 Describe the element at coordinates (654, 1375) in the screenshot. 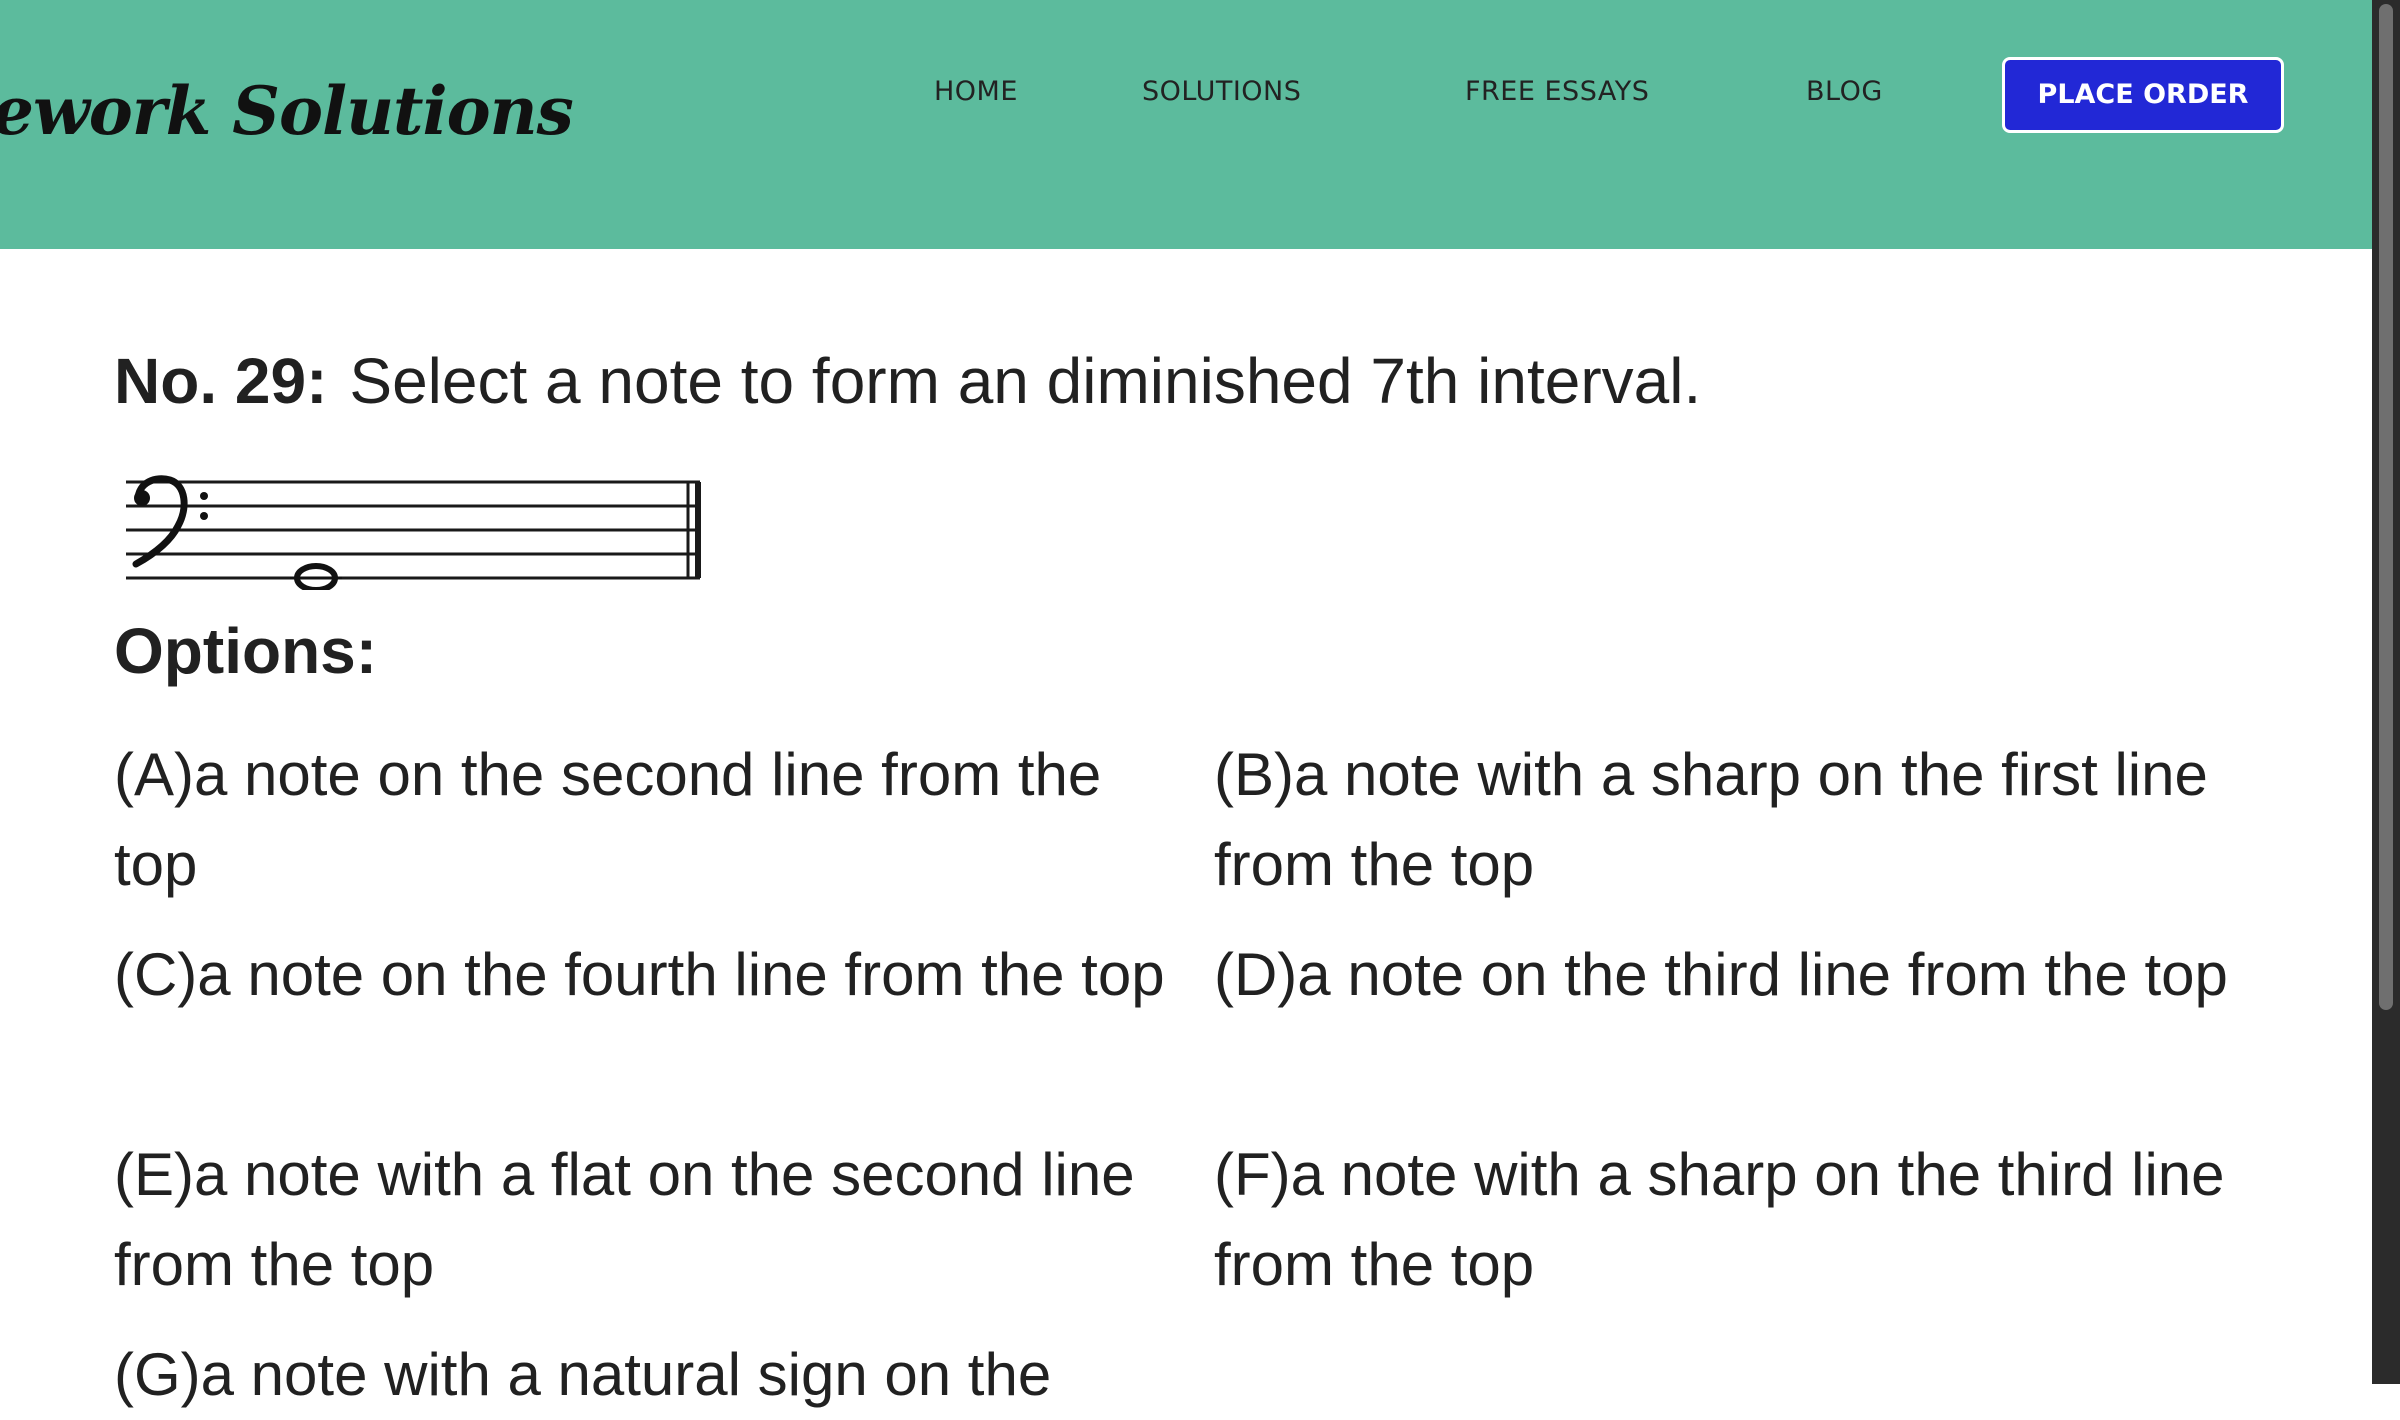

I see `option-g: (G)a note with a natural sign on the` at that location.